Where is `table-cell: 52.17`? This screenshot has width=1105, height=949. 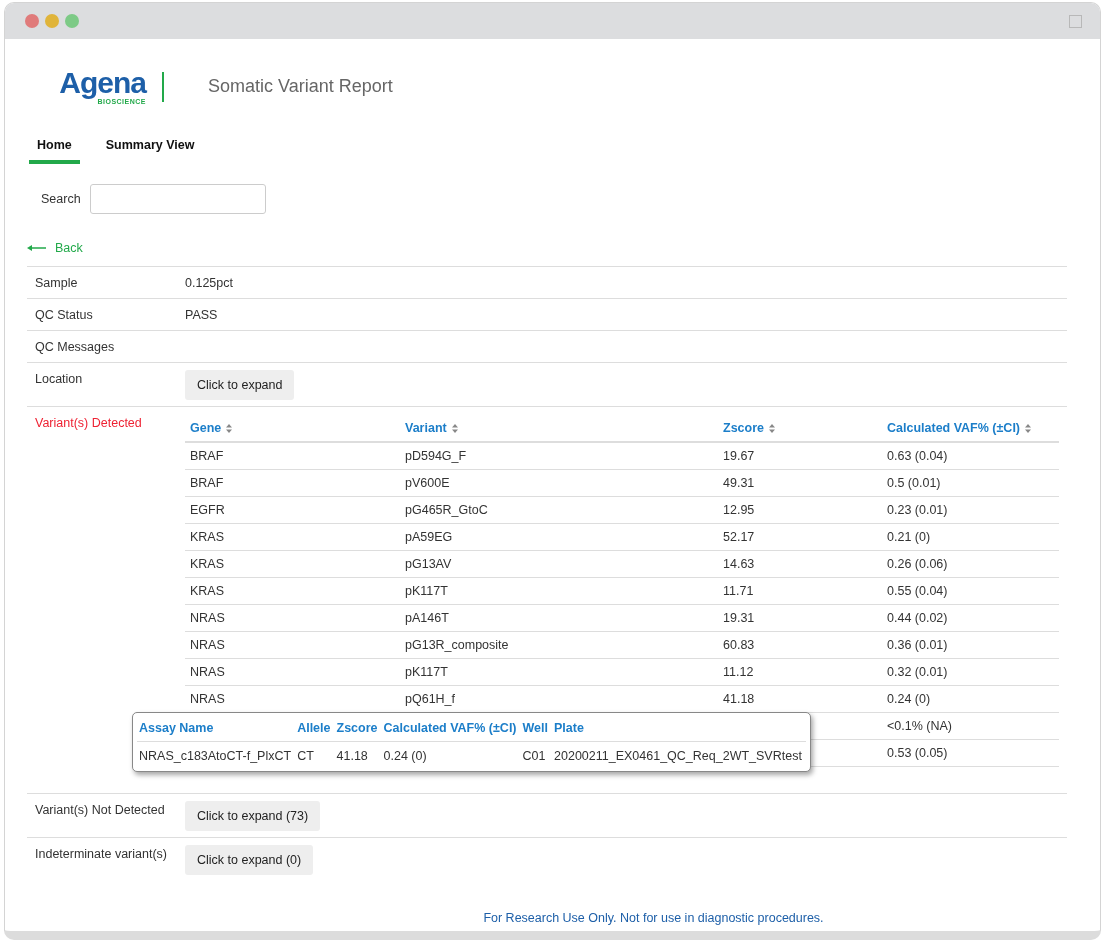
table-cell: 52.17 is located at coordinates (739, 537).